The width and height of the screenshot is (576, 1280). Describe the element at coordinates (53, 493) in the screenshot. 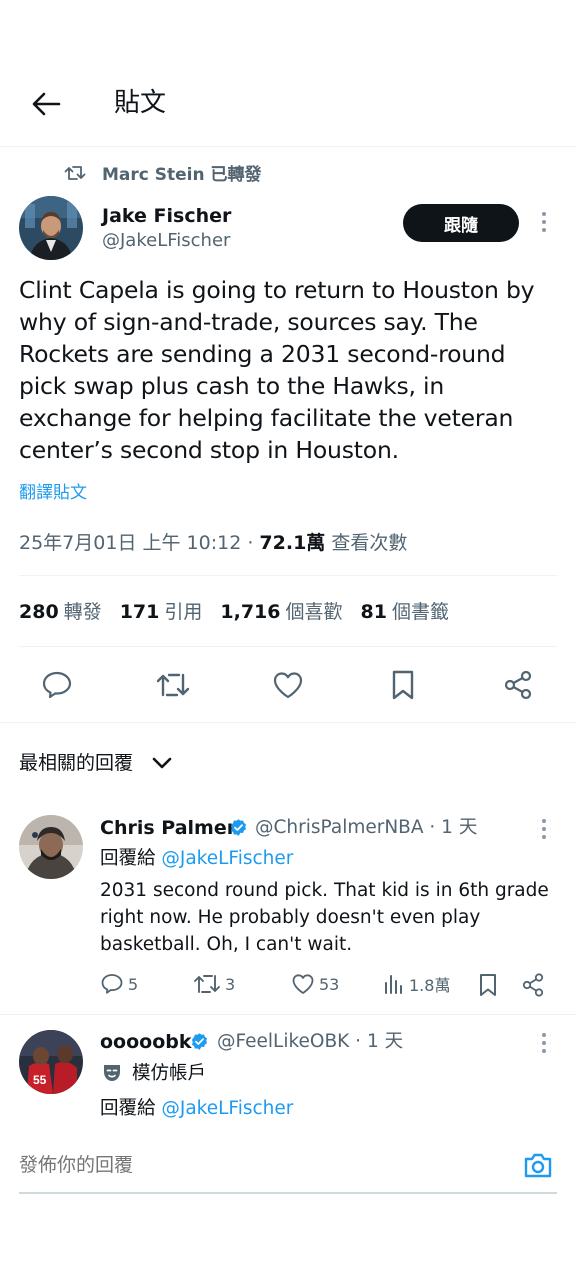

I see `translate-post-link: 翻譯貼文` at that location.